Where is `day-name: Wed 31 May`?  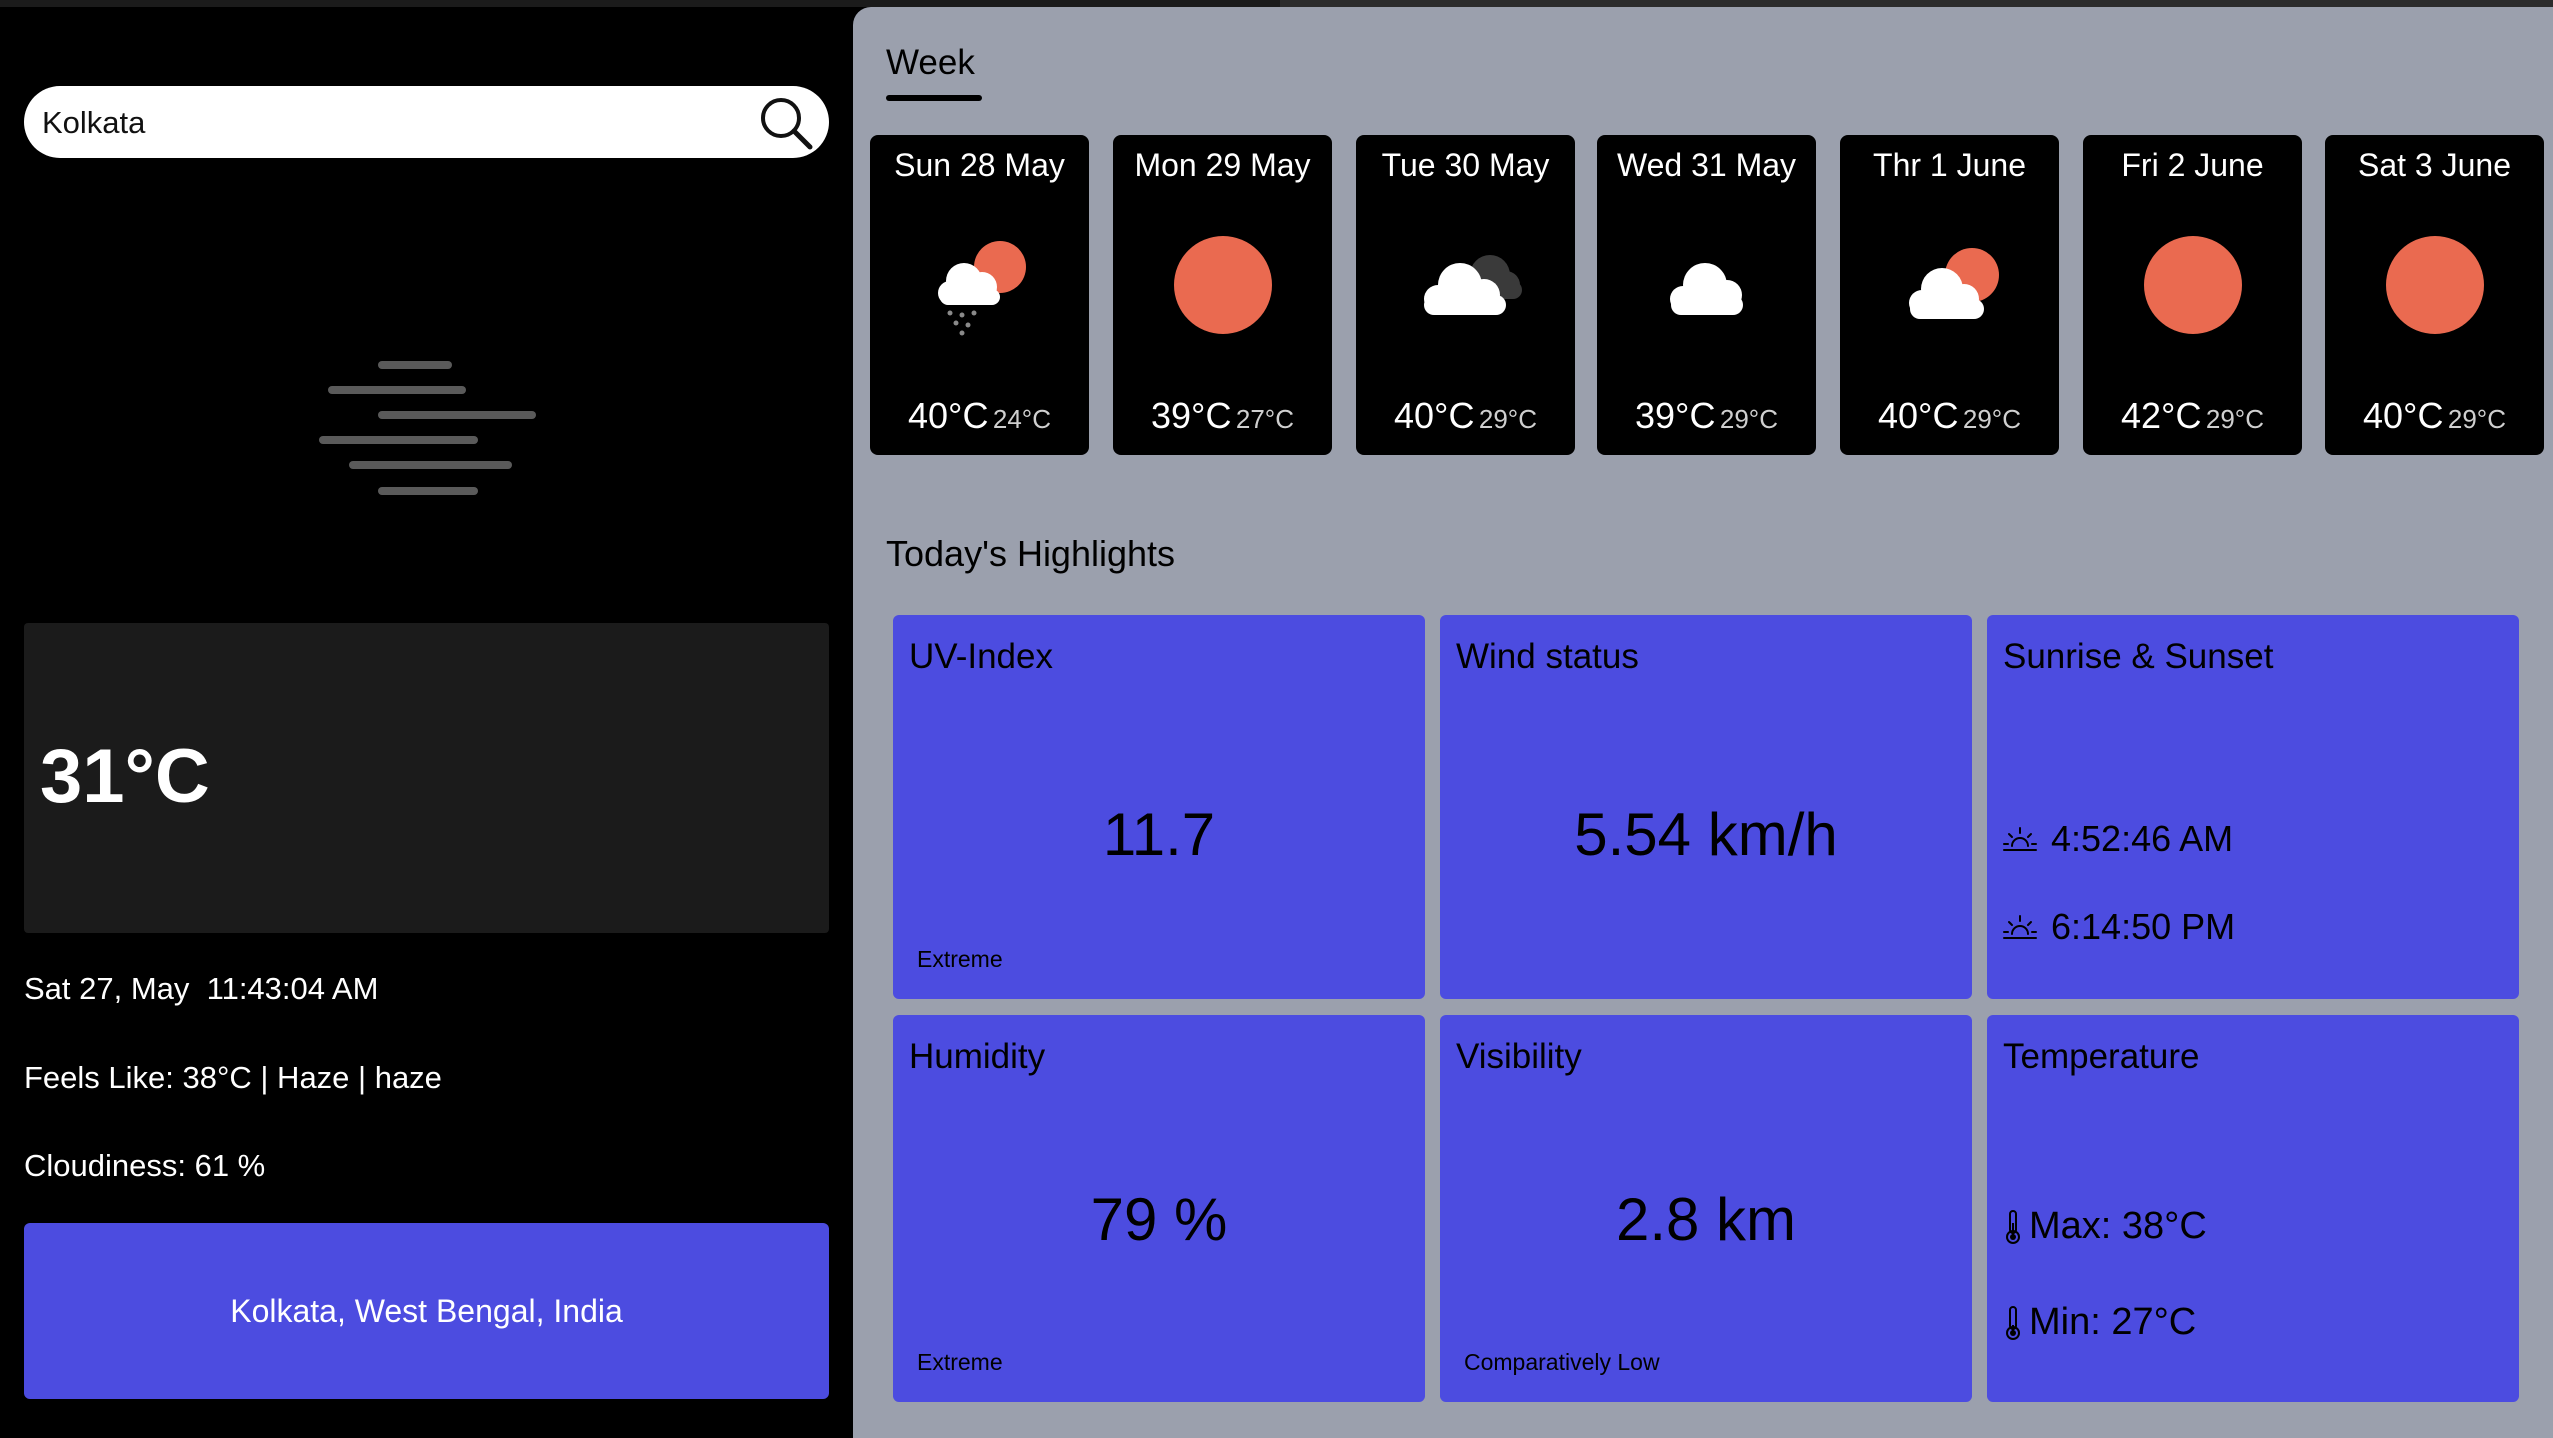
day-name: Wed 31 May is located at coordinates (1706, 165).